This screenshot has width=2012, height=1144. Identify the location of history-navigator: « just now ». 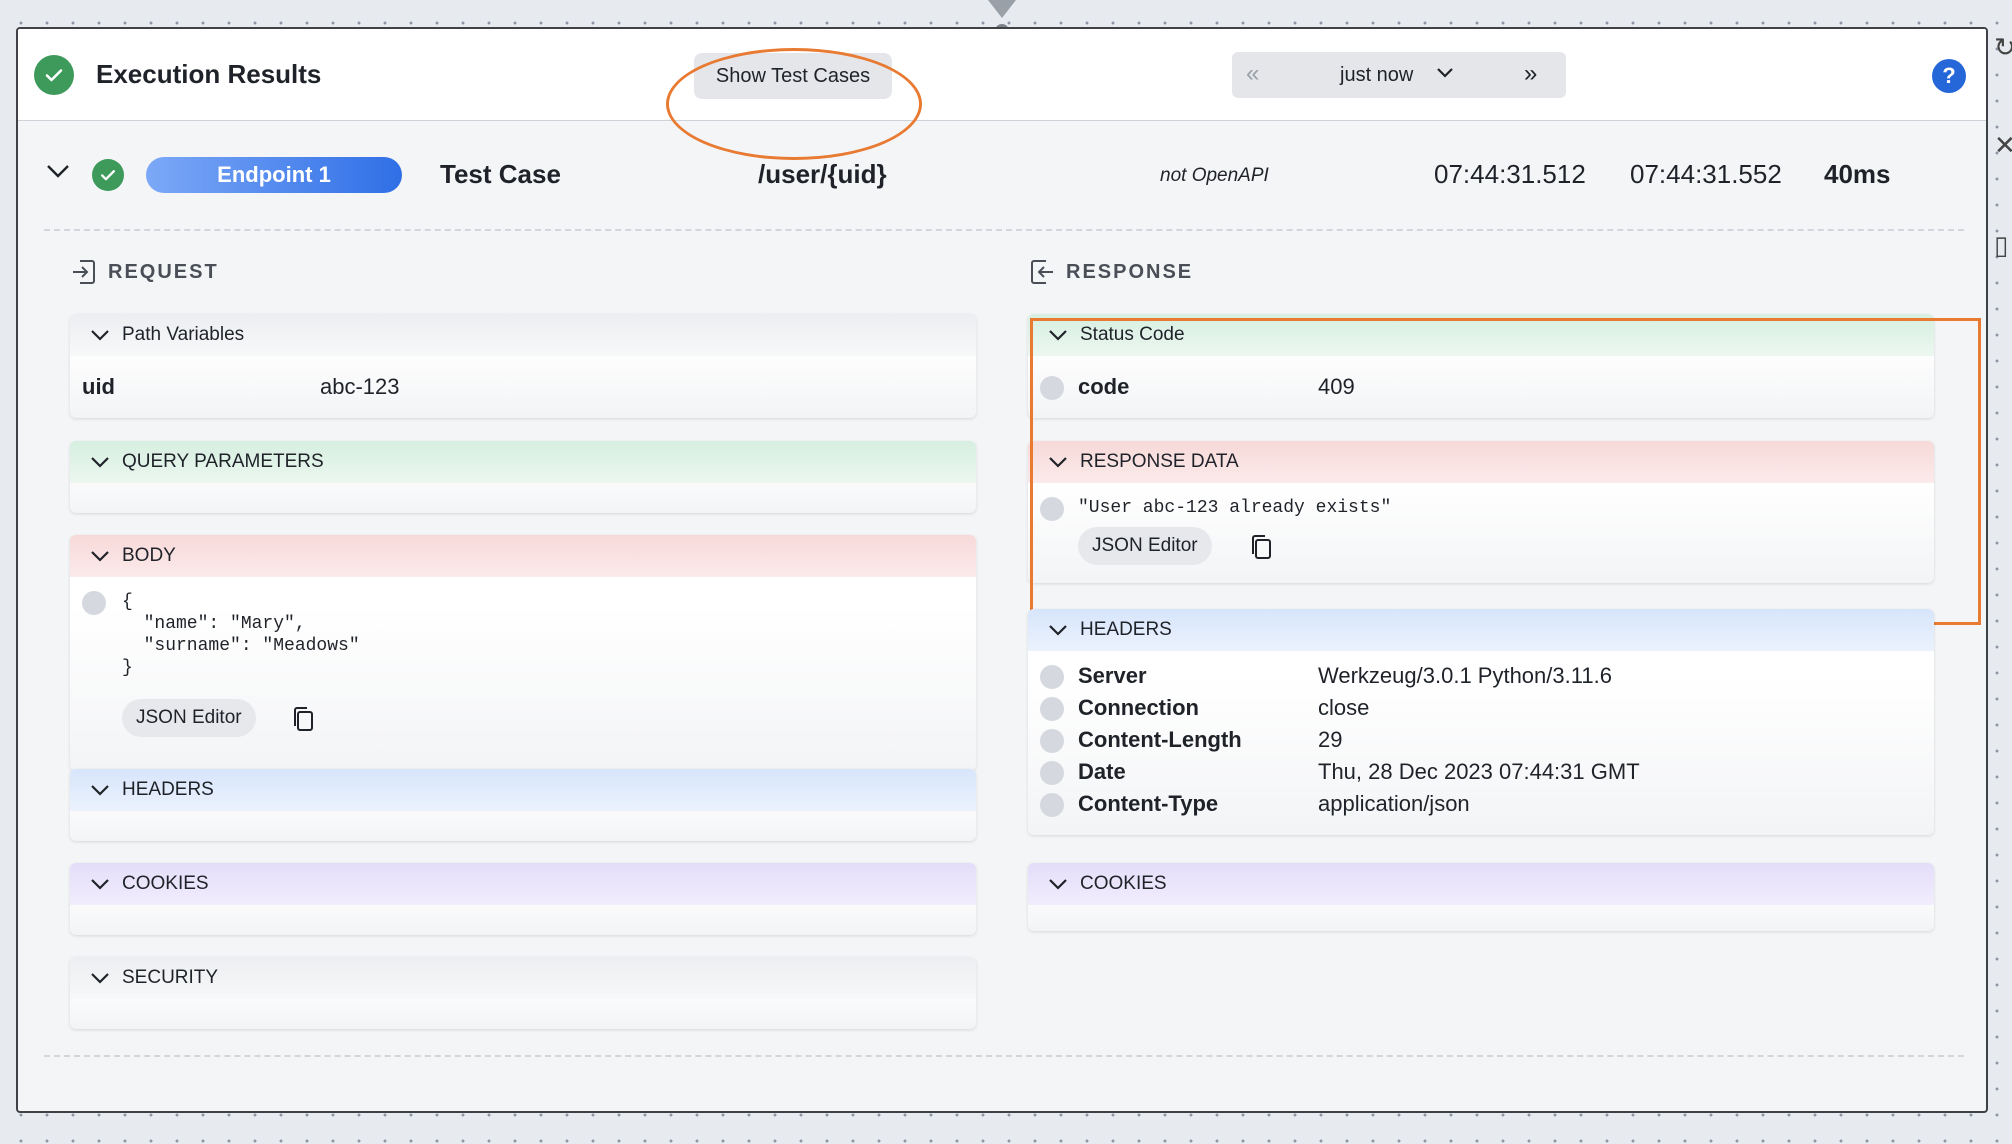
(1399, 75).